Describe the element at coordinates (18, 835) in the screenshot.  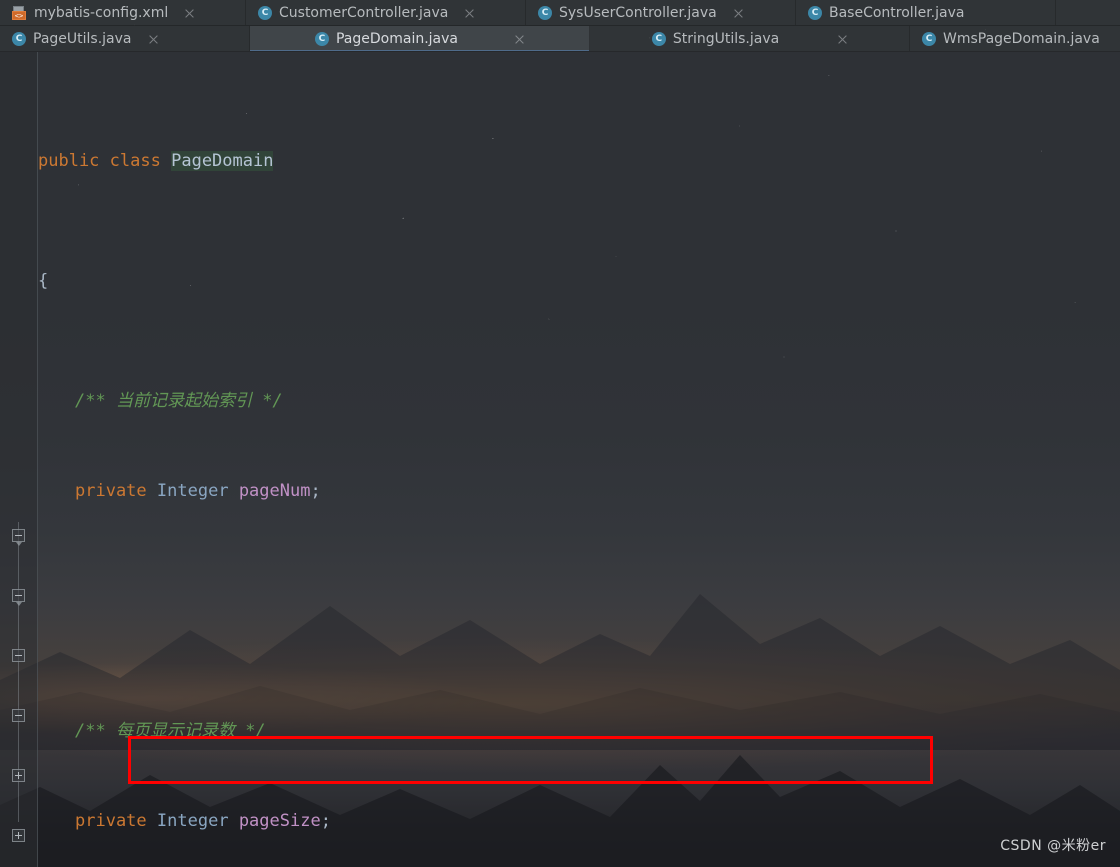
I see `fold-marker-expand-setpagenum` at that location.